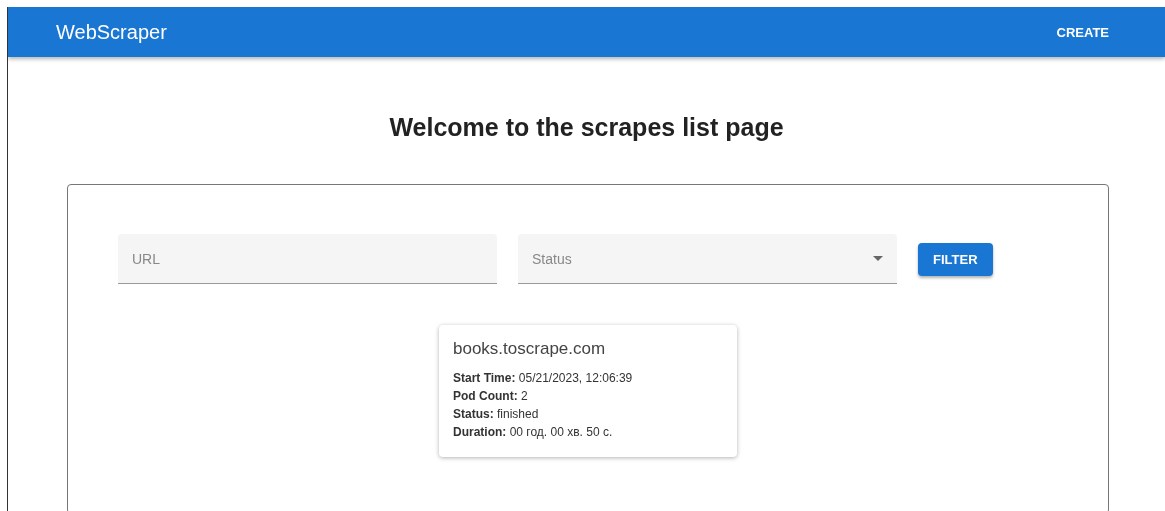  I want to click on filter-button: FILTER, so click(955, 259).